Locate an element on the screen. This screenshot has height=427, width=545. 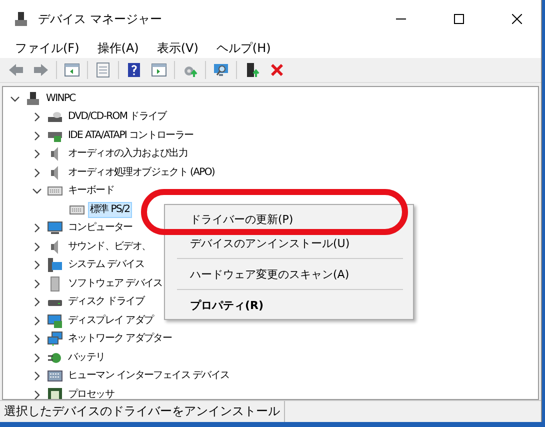
tree-item: サウンド、ビデオ、 is located at coordinates (109, 246).